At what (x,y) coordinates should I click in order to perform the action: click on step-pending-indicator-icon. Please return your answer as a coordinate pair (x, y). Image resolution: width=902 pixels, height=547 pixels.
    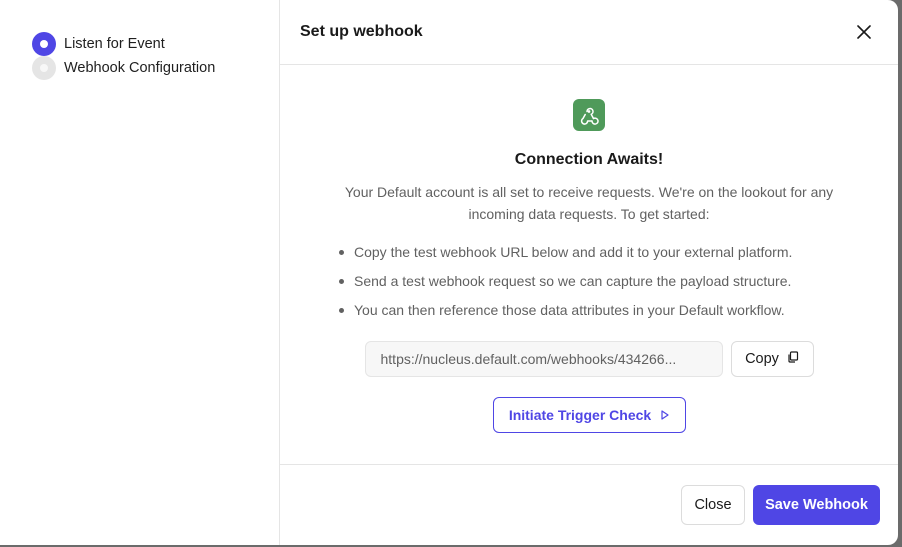
    Looking at the image, I should click on (44, 68).